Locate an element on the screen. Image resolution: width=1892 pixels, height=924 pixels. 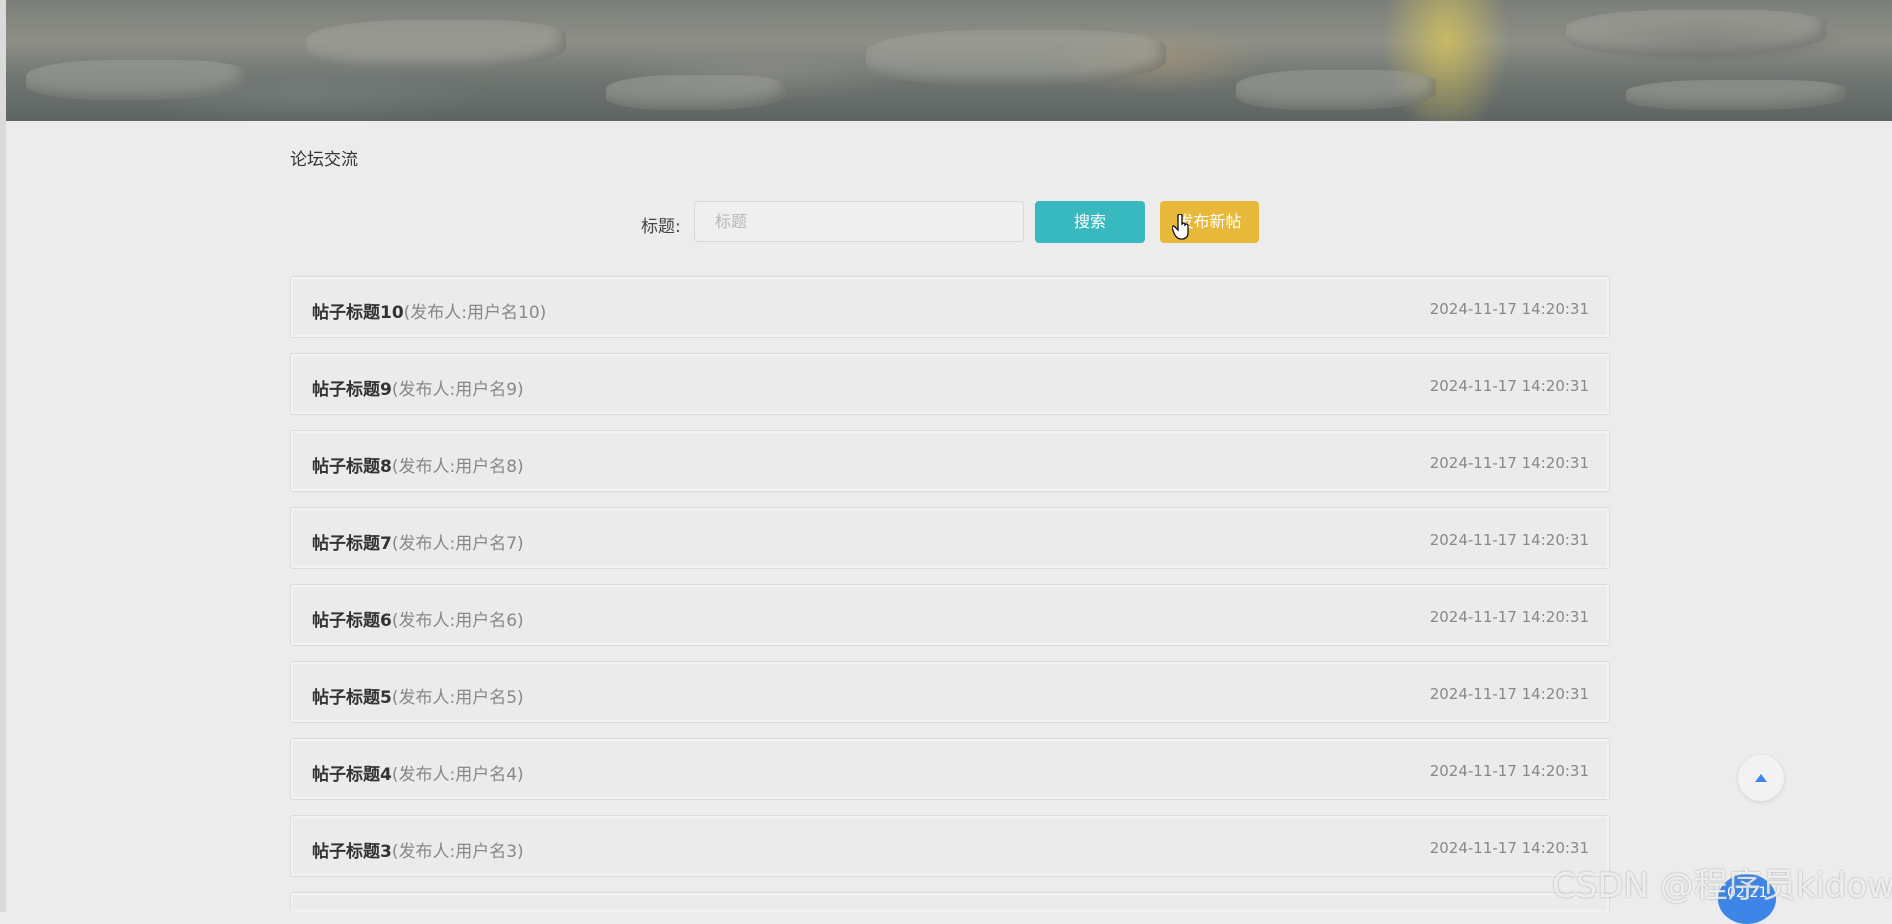
post-title-text: 帖子标题9 is located at coordinates (352, 390).